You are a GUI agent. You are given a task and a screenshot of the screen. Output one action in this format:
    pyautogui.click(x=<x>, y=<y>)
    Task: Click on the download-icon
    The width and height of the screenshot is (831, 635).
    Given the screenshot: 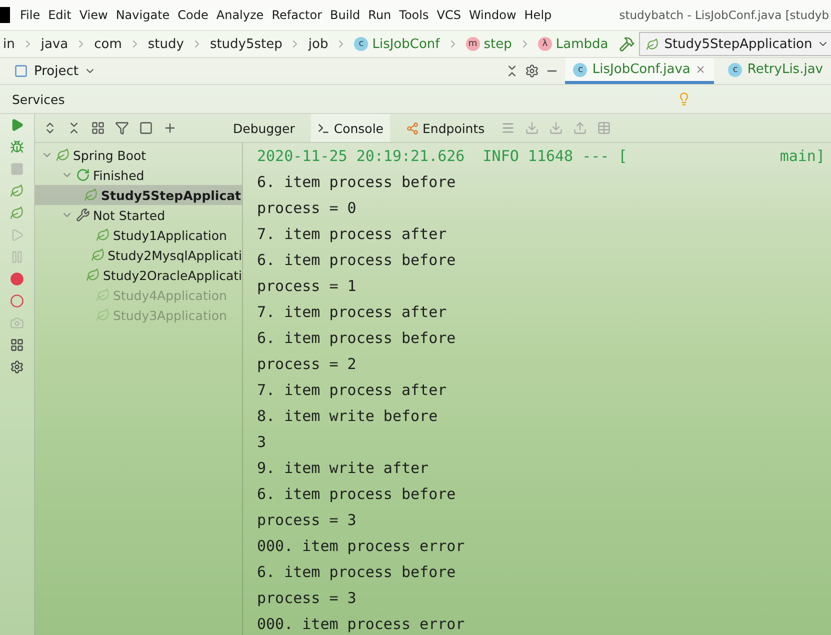 What is the action you would take?
    pyautogui.click(x=555, y=128)
    